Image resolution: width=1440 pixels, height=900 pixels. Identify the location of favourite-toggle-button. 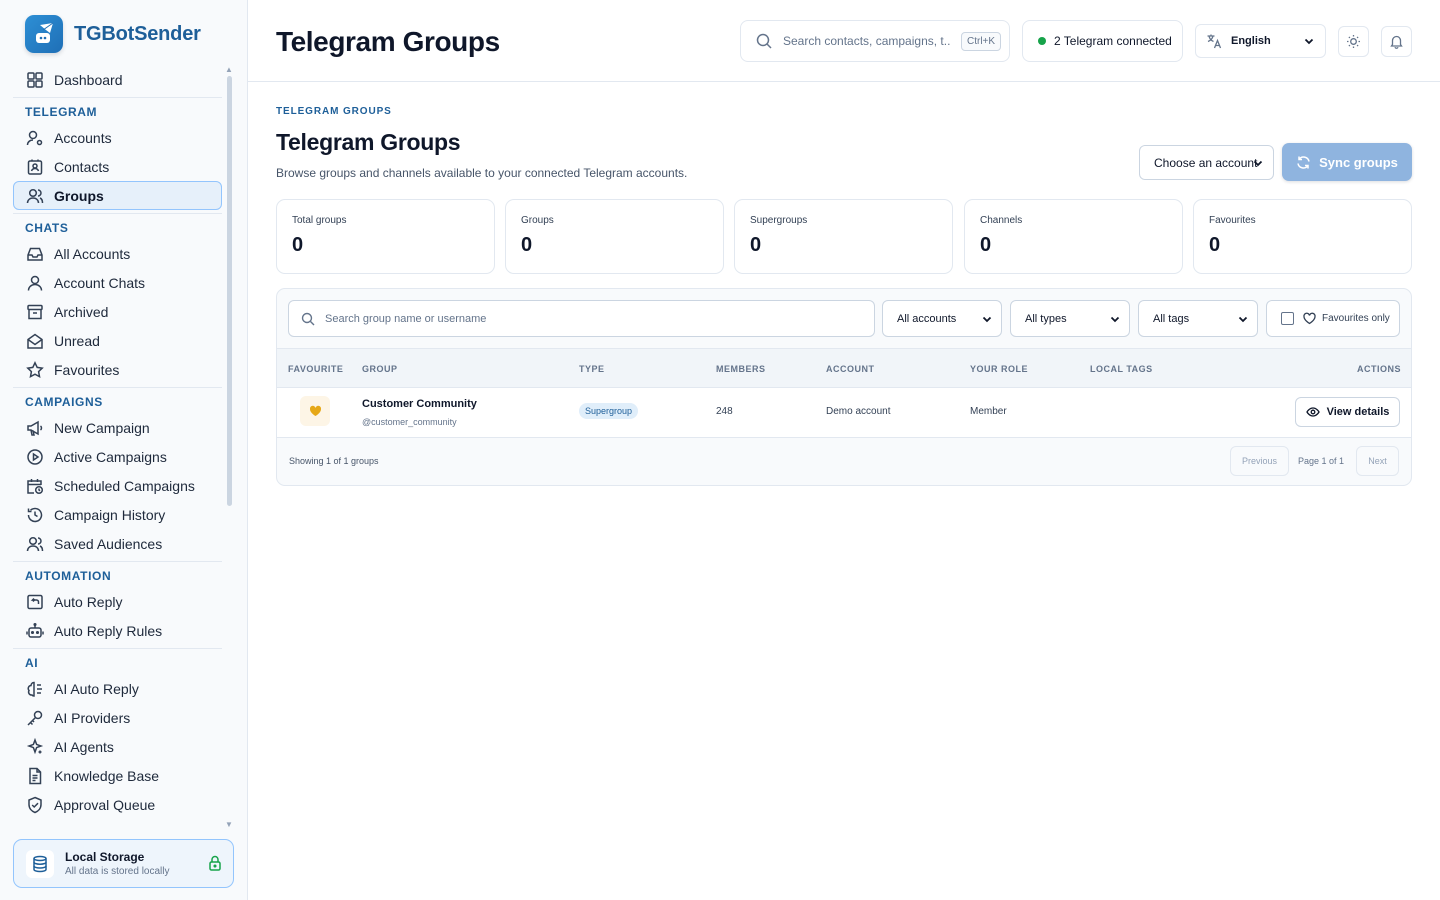
(315, 411).